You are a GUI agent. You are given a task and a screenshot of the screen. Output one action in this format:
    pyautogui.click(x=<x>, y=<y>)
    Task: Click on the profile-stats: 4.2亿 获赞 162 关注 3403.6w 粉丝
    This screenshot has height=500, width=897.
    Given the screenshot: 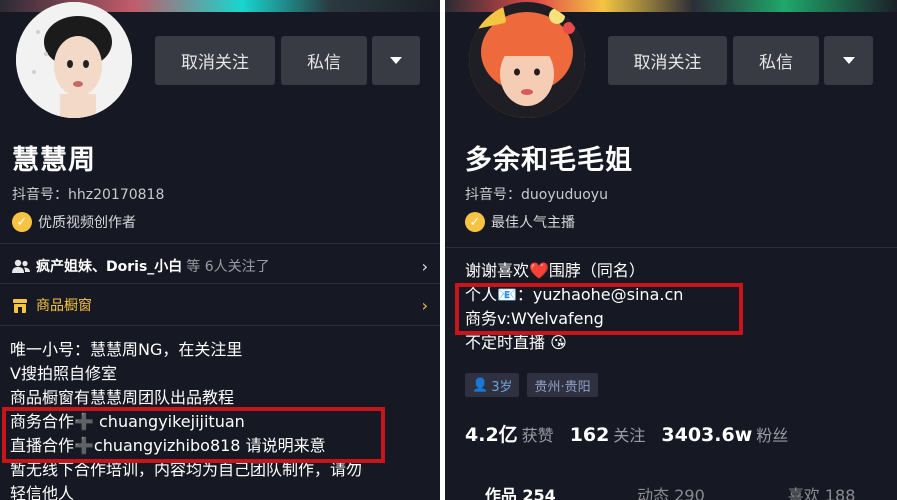 What is the action you would take?
    pyautogui.click(x=626, y=433)
    